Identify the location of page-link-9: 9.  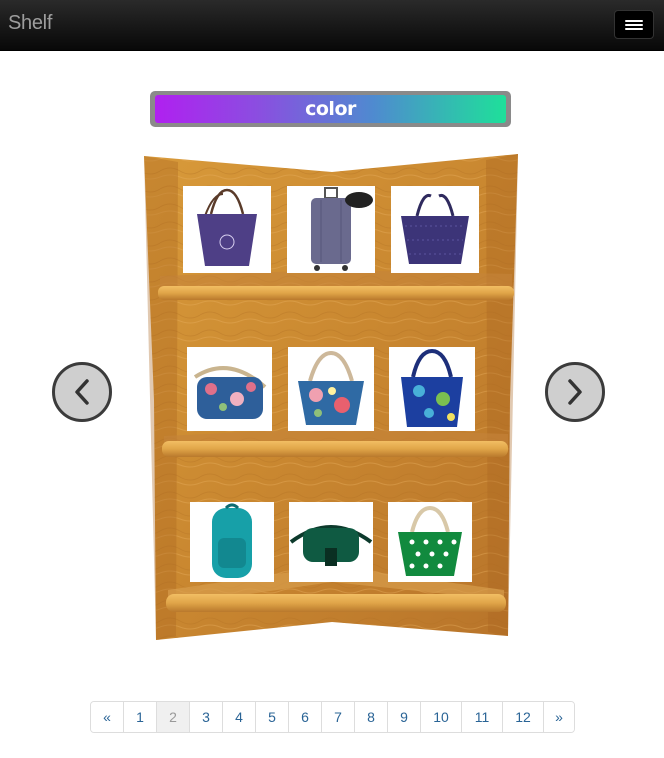
(403, 717).